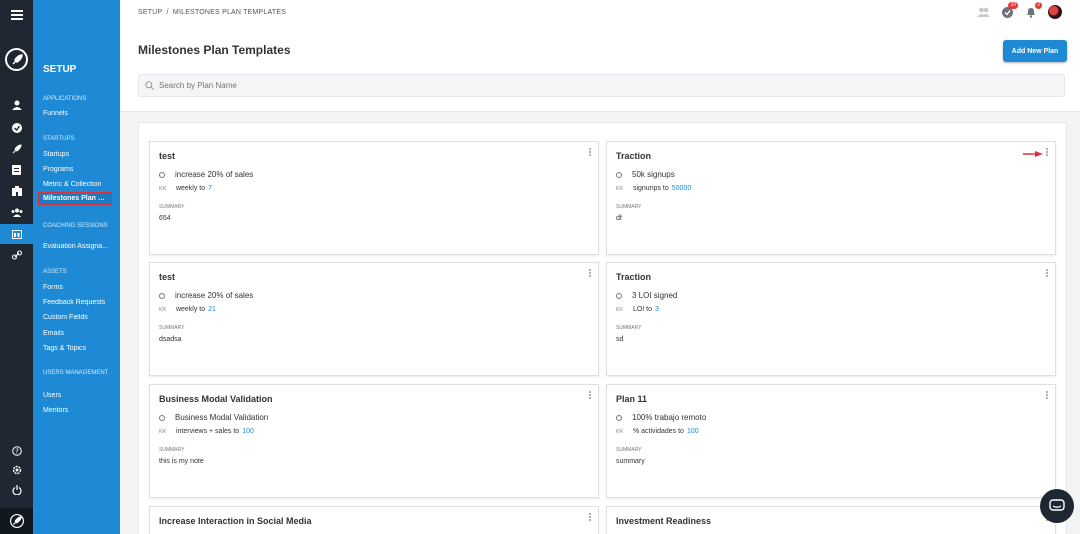  What do you see at coordinates (181, 461) in the screenshot?
I see `summary-text: this is my note` at bounding box center [181, 461].